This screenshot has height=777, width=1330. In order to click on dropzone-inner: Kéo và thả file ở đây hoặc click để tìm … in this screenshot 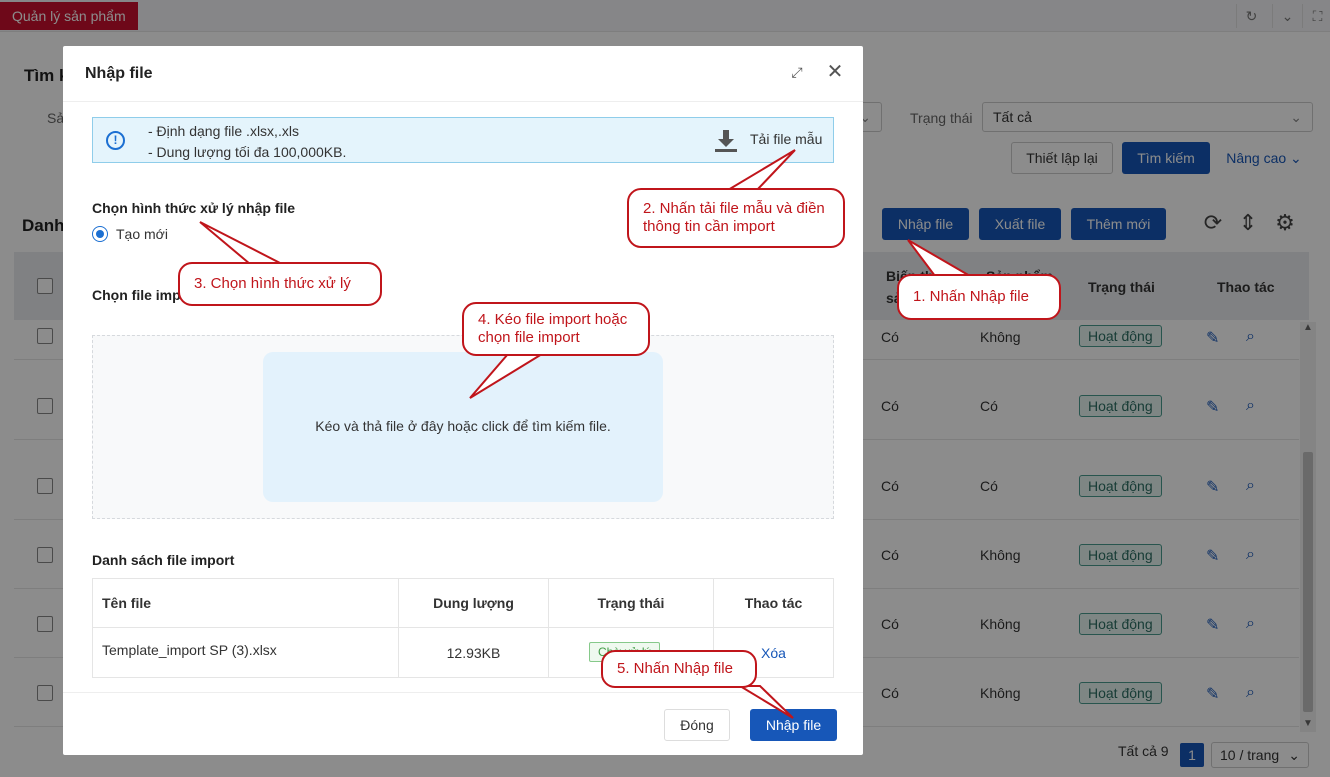, I will do `click(463, 427)`.